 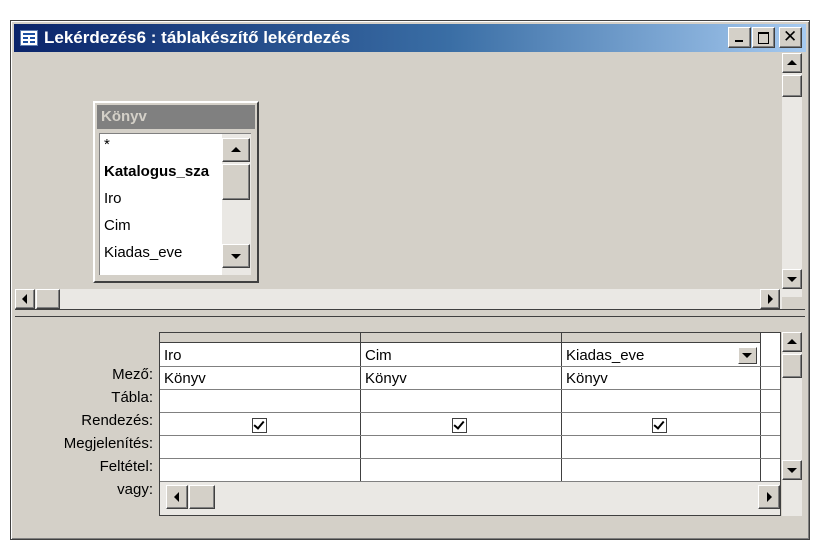 I want to click on upper-scroll-thumb, so click(x=792, y=86).